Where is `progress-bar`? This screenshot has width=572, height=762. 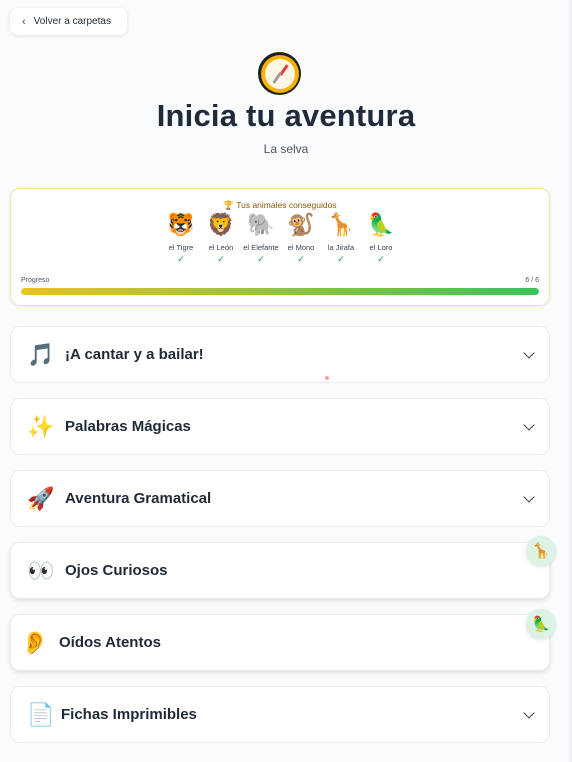
progress-bar is located at coordinates (280, 291).